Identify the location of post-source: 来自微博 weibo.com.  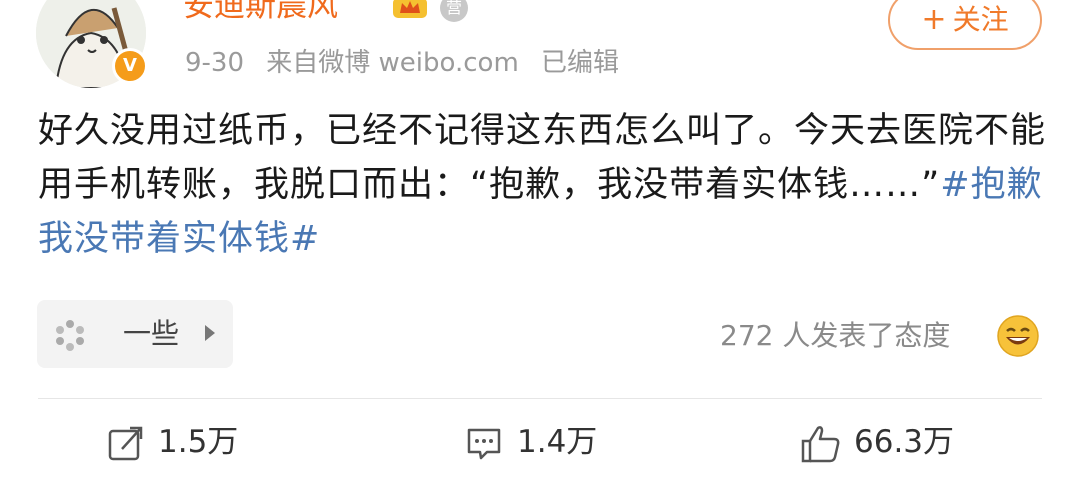
(392, 63).